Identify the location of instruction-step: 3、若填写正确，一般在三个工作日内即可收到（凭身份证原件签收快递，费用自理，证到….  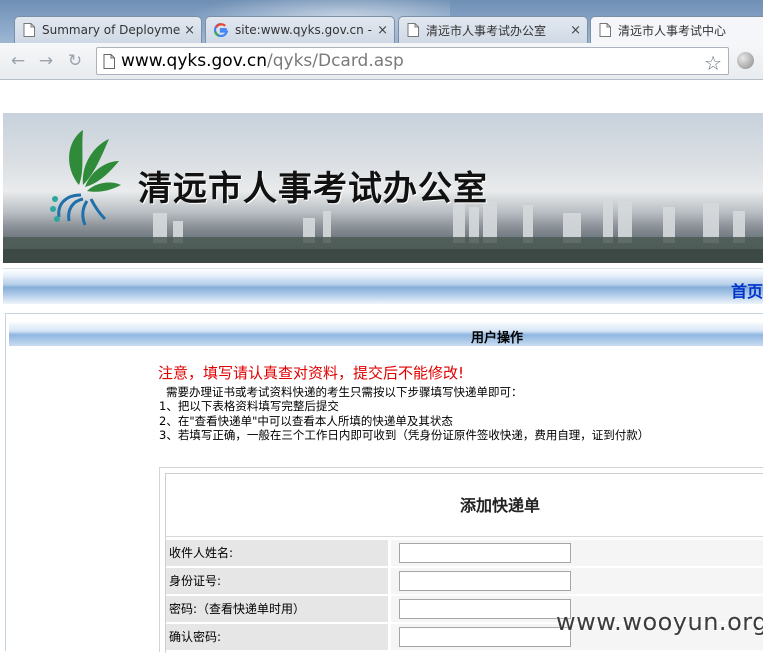
(404, 435).